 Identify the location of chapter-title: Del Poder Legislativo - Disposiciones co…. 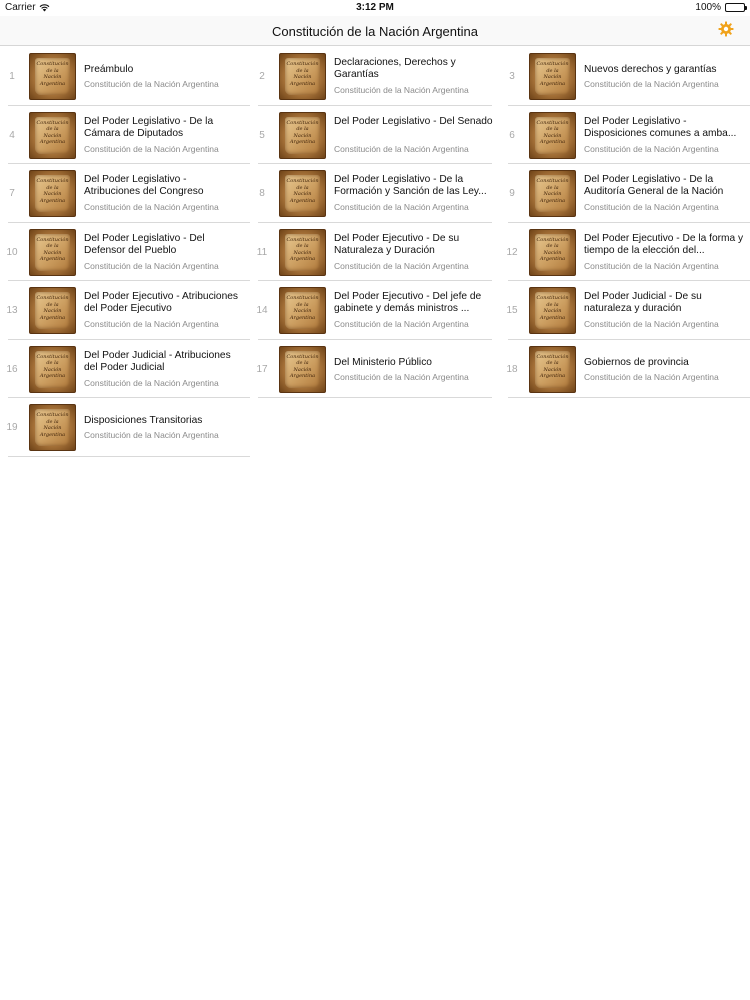
(660, 127).